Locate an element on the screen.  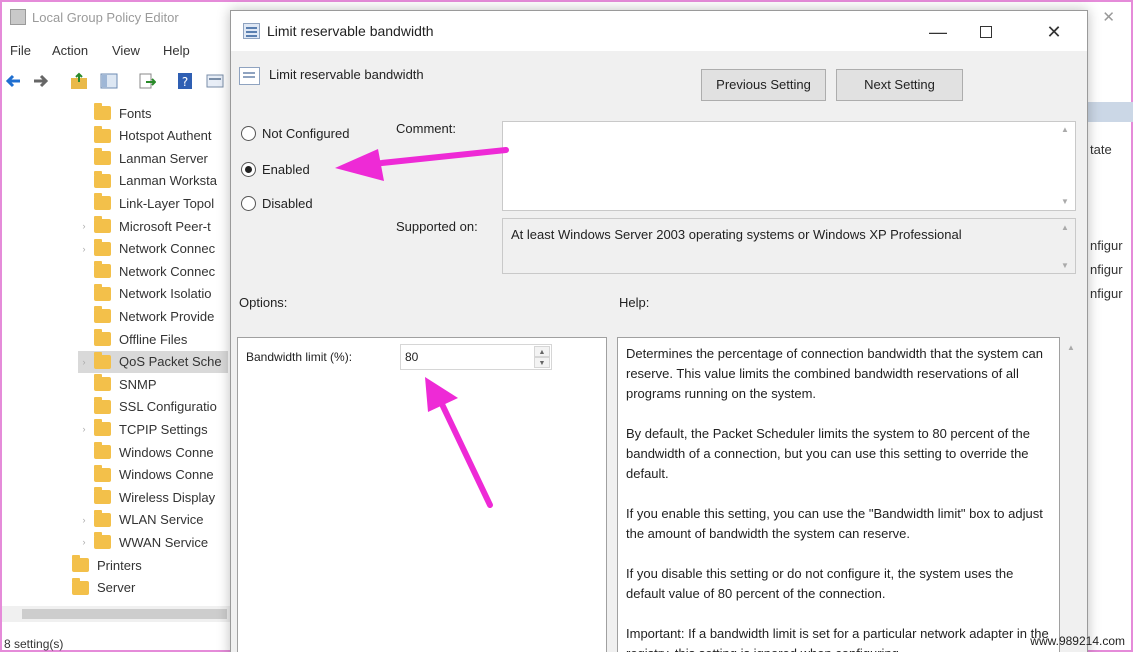
tree-item: Fonts is located at coordinates (118, 113).